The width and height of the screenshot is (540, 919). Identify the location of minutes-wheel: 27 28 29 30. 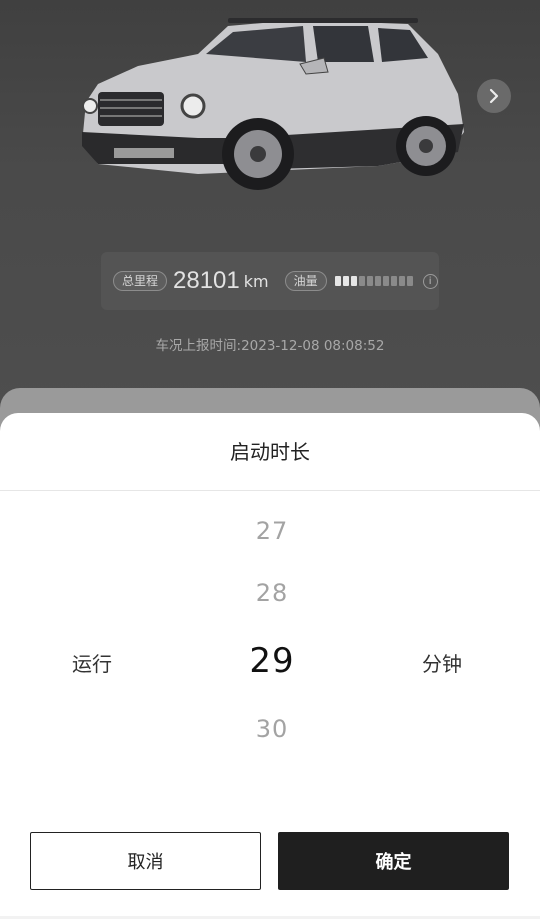
(272, 642).